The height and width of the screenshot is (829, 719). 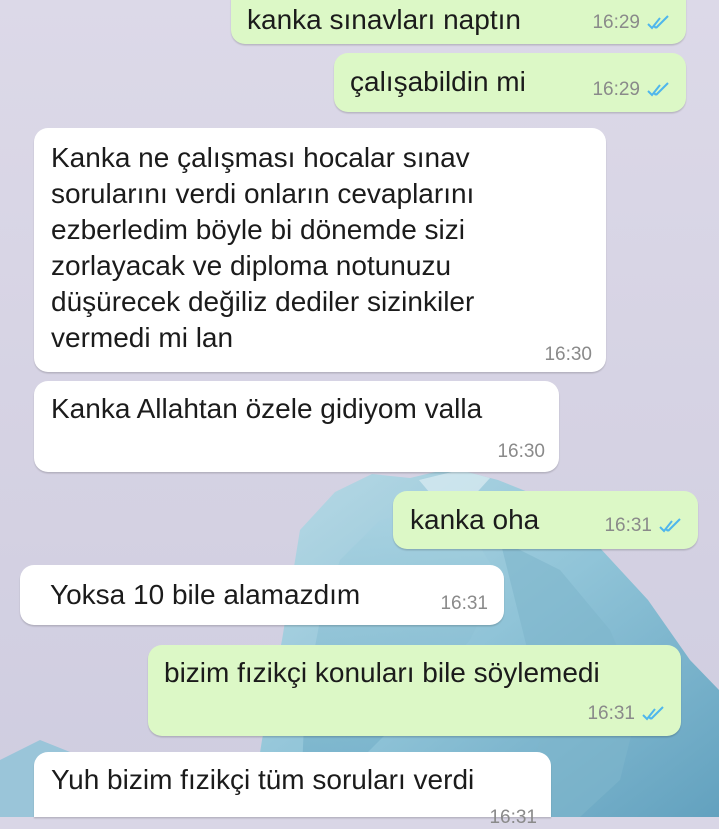 I want to click on message-text: Yuh bizim fızikçi tüm soruları verdi, so click(x=263, y=779).